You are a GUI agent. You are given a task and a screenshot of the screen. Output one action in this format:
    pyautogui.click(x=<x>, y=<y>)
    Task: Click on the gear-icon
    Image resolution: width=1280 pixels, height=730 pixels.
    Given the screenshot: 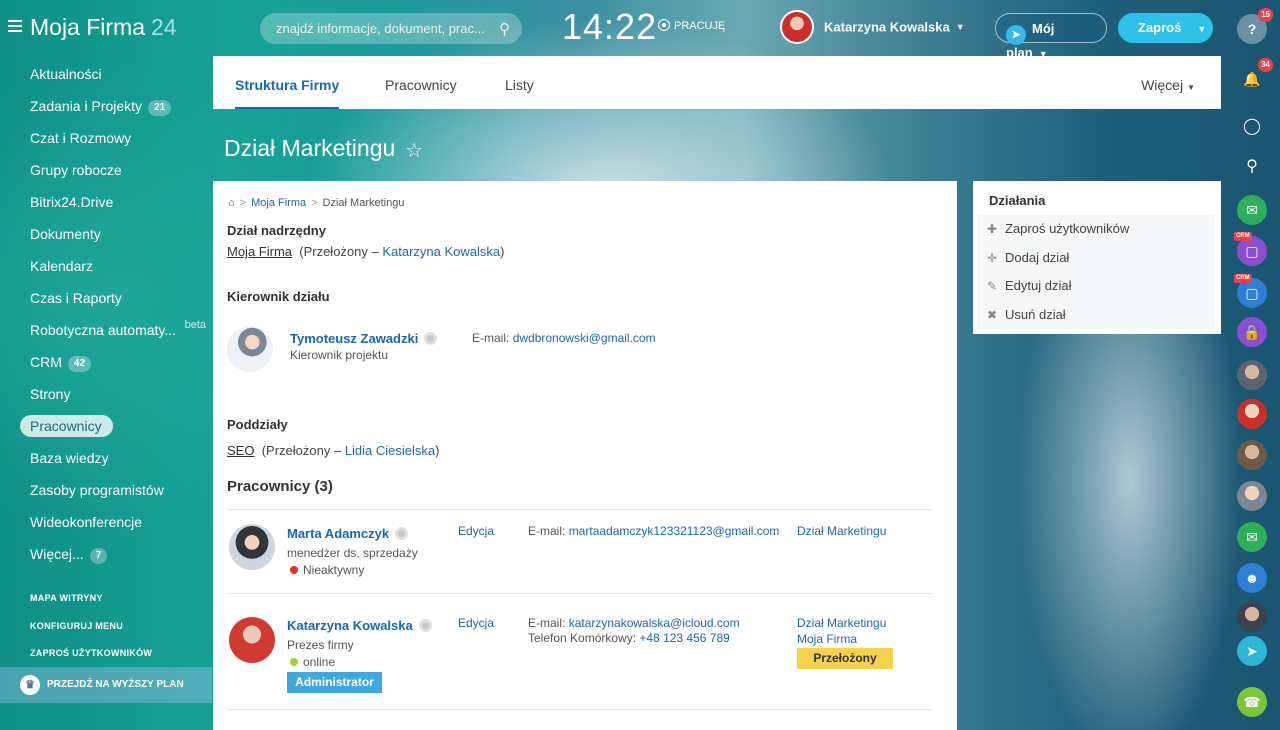 What is the action you would take?
    pyautogui.click(x=402, y=533)
    